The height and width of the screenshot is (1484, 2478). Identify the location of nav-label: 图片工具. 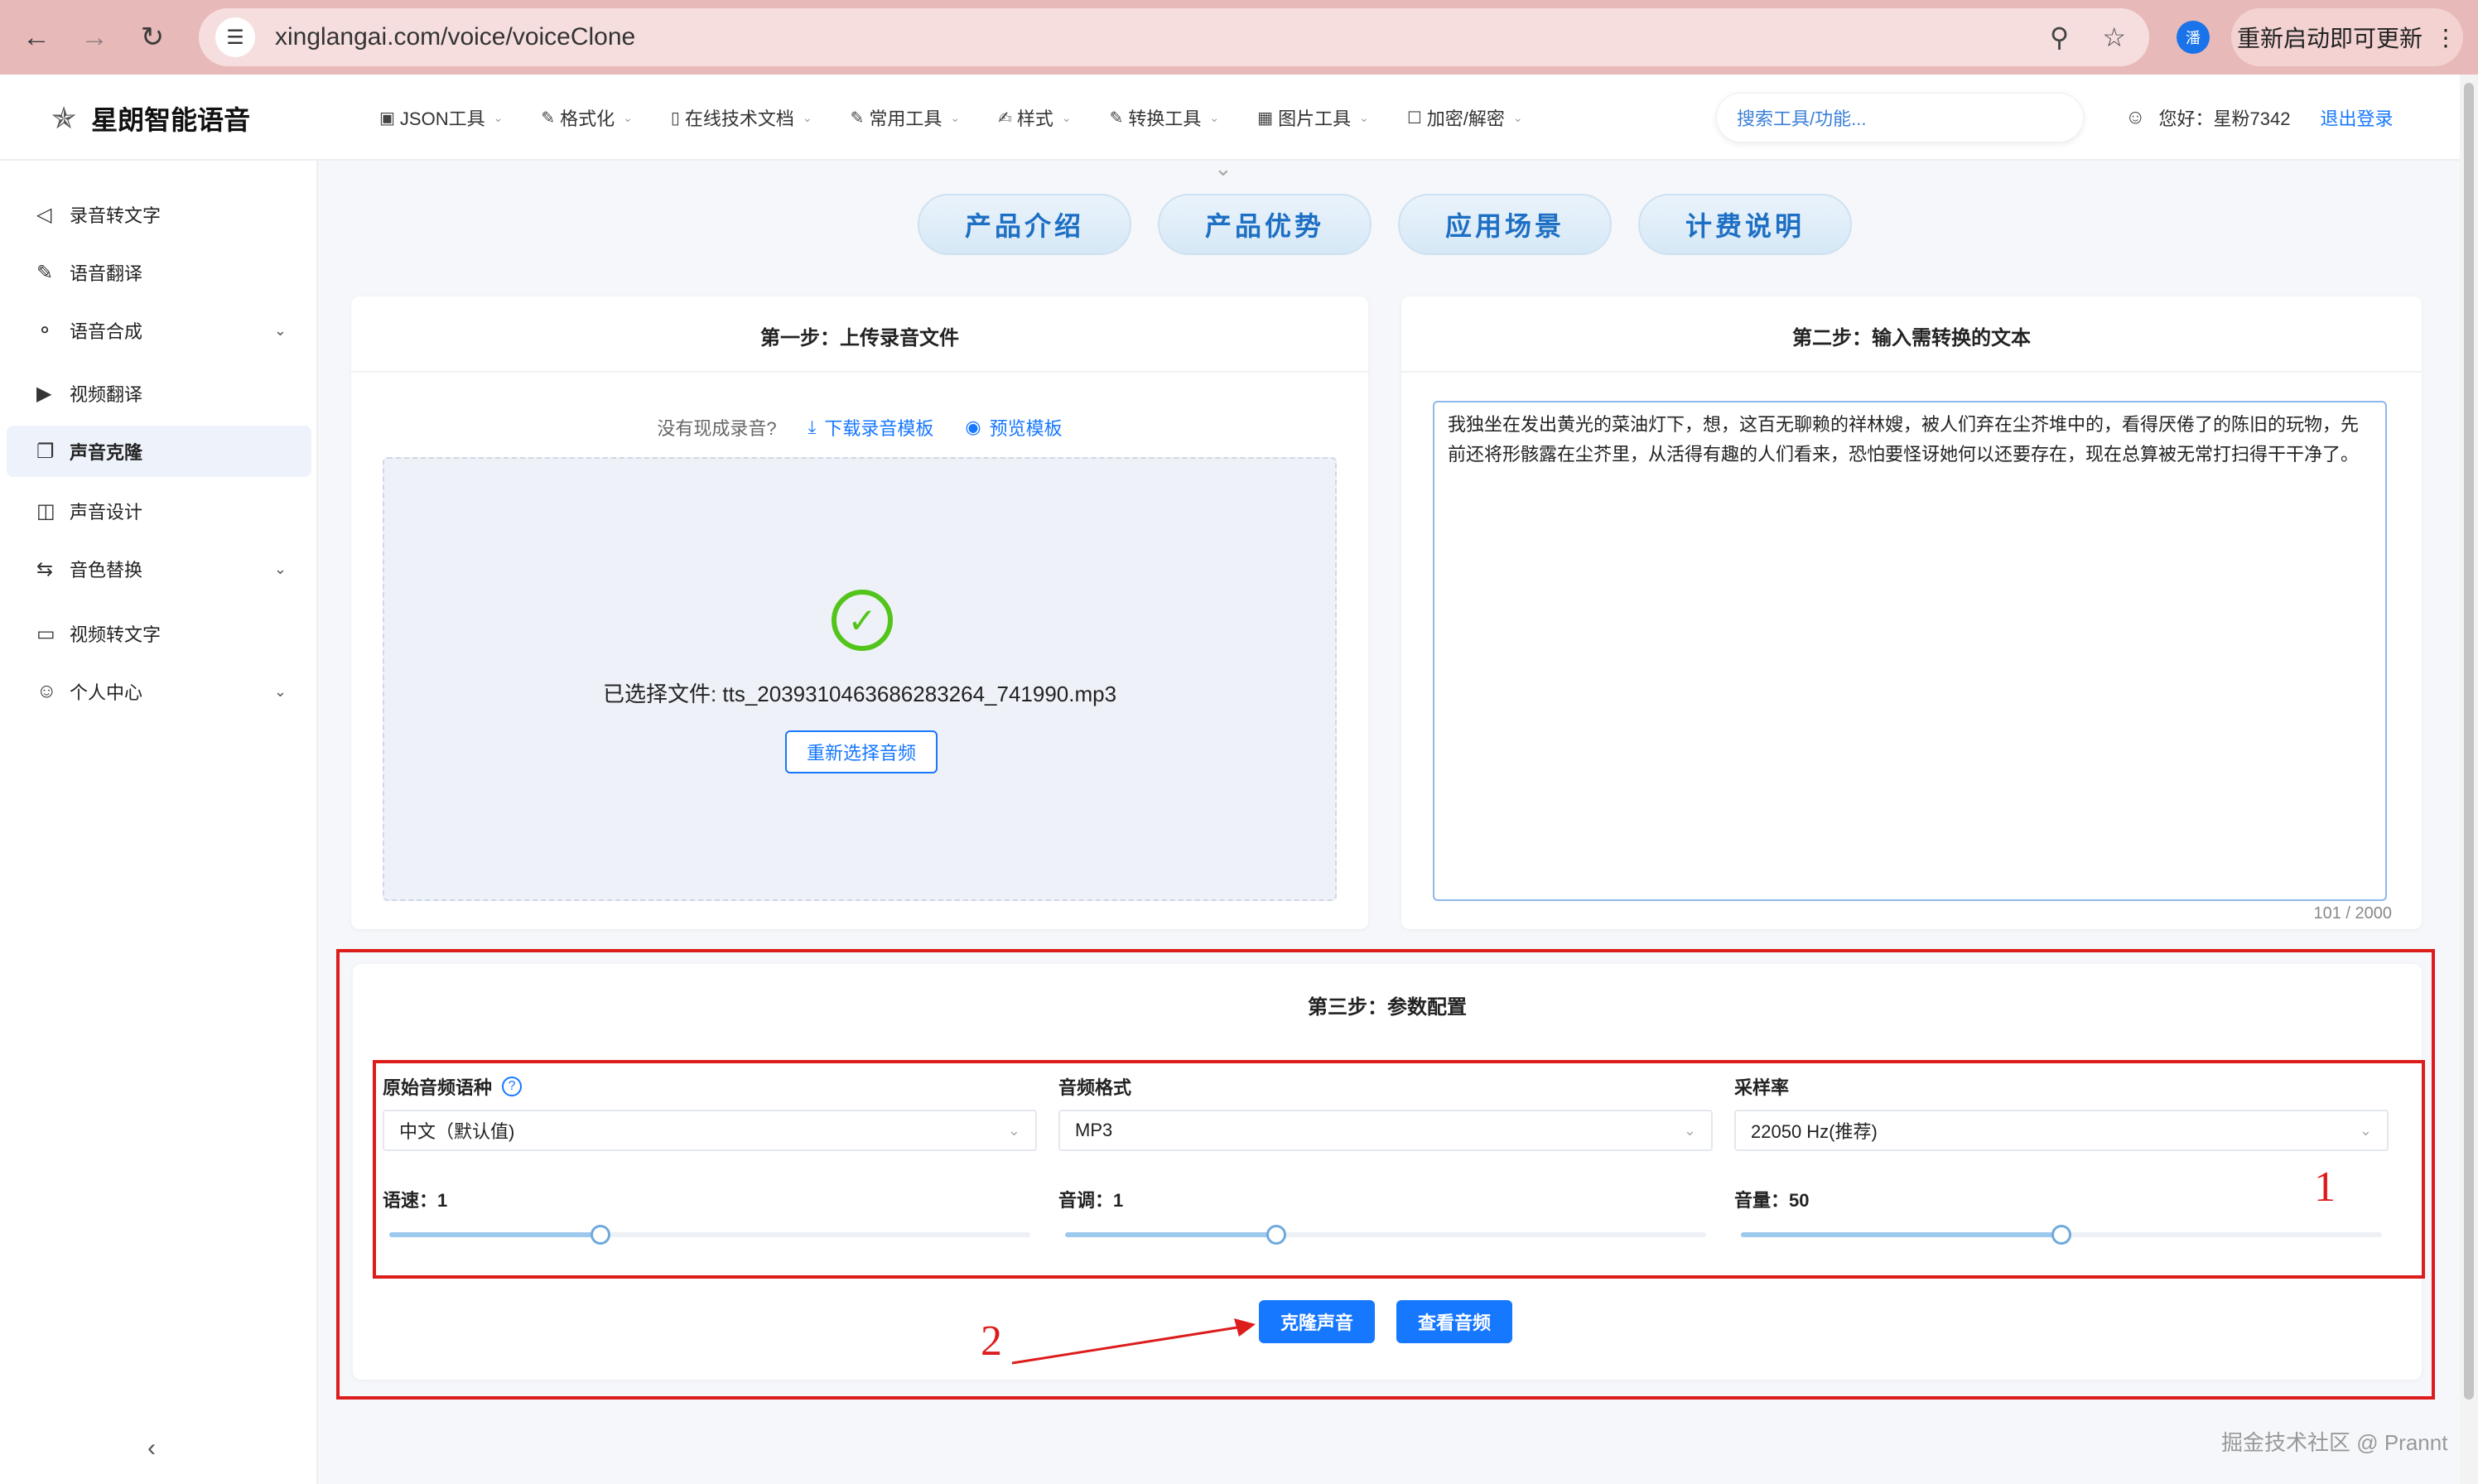
(1315, 118).